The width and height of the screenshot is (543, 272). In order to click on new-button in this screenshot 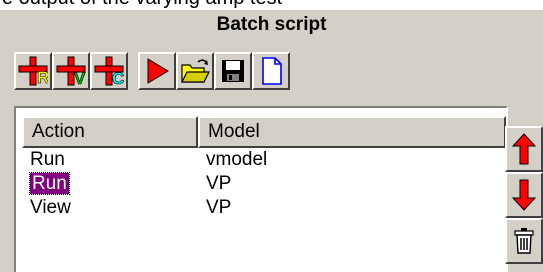, I will do `click(271, 71)`.